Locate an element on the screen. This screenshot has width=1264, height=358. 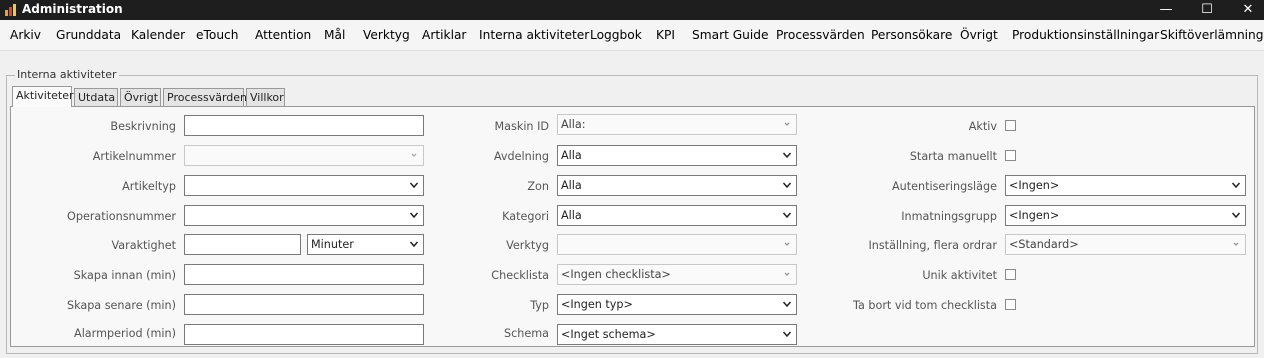
artikelnummer-select is located at coordinates (304, 155).